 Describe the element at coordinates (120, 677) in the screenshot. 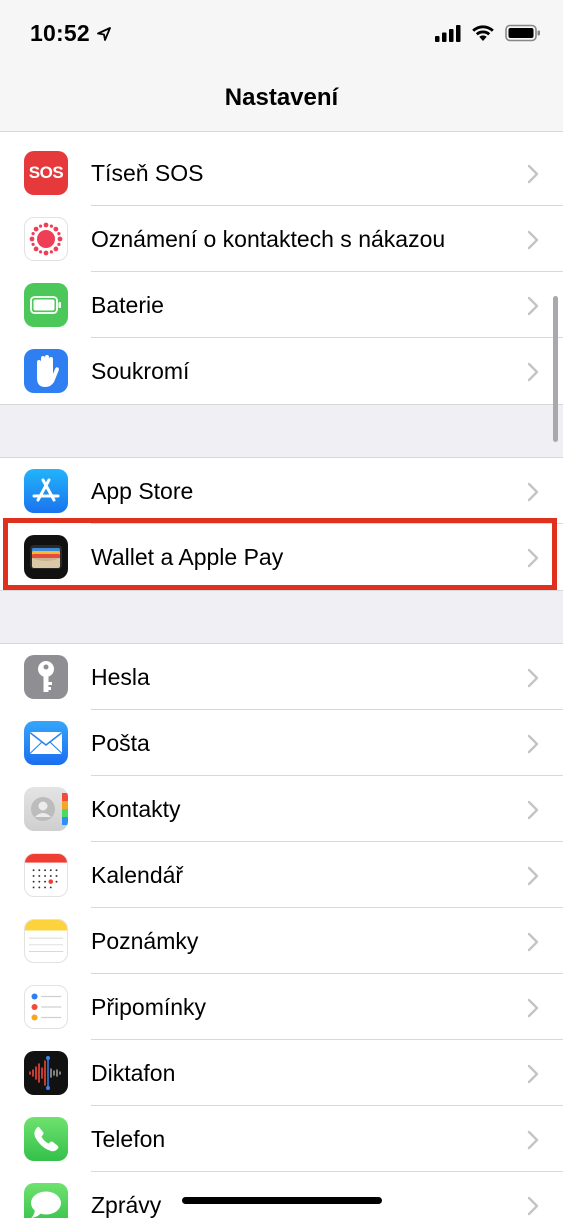

I see `row-label: Hesla` at that location.